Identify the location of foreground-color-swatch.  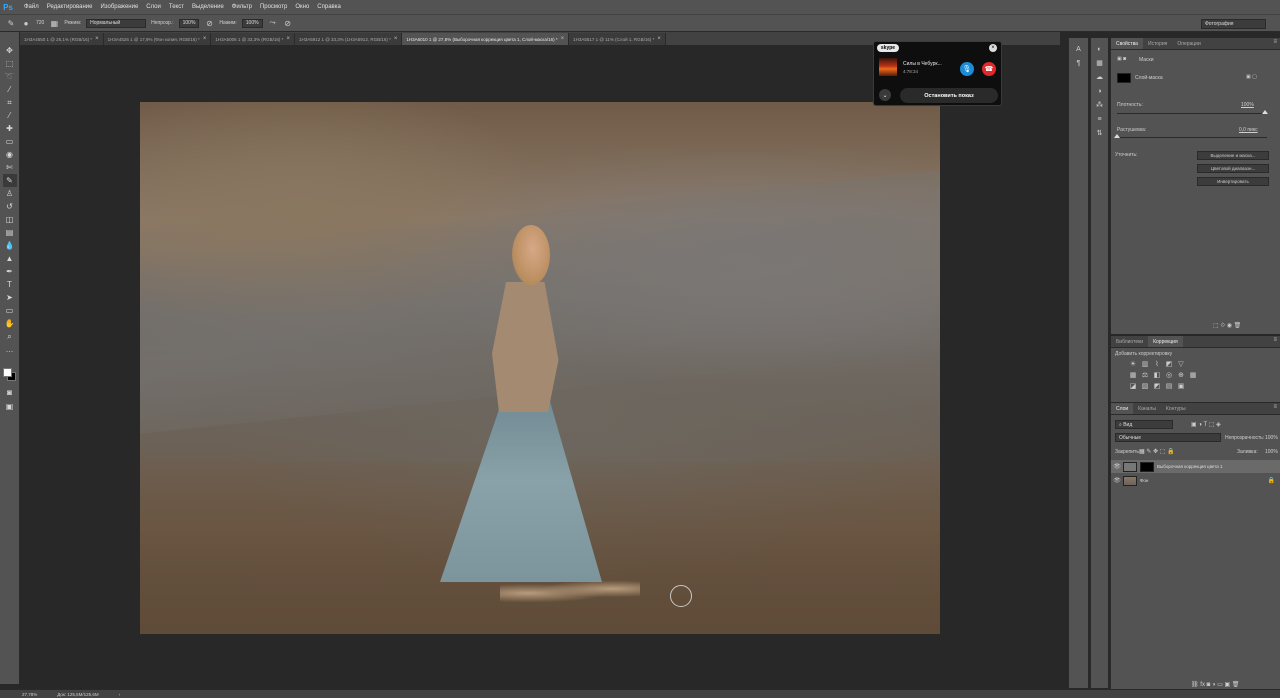
(7, 372).